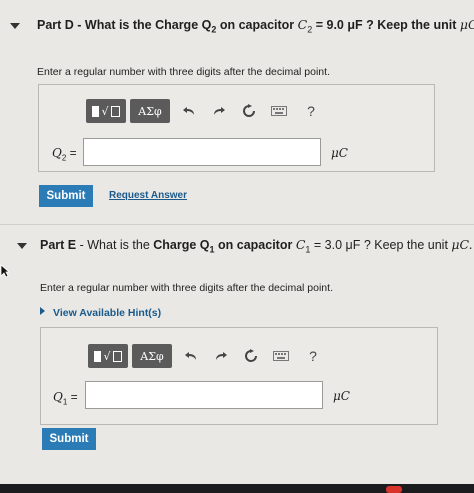  Describe the element at coordinates (236, 128) in the screenshot. I see `answer-box: √ ΑΣφ ? Q2 = μC` at that location.